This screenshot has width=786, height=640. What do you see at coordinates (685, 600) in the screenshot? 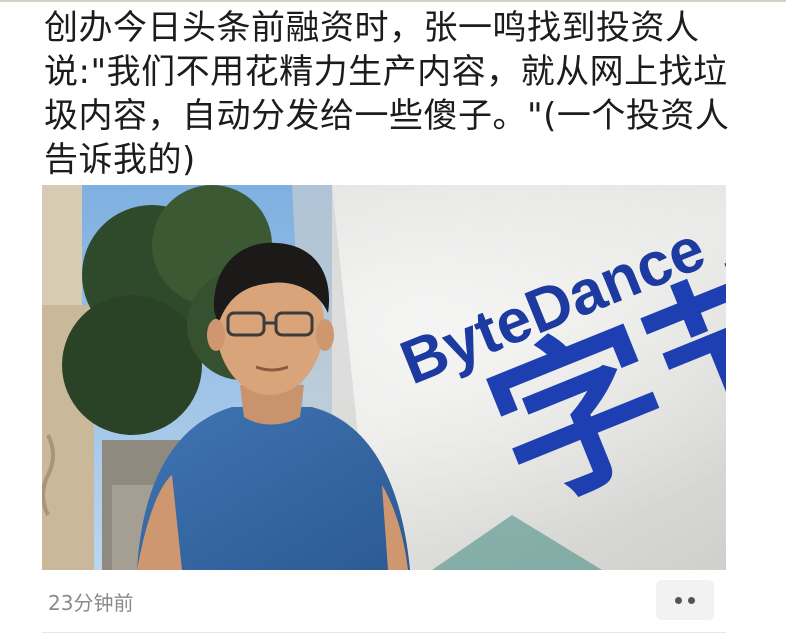
I see `more-options-button` at bounding box center [685, 600].